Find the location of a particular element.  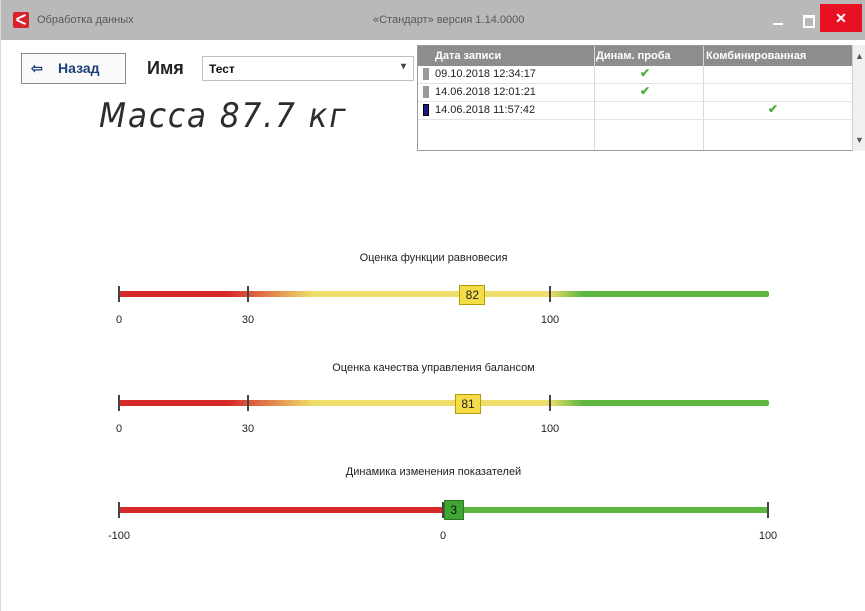

chevron-down-icon: ▾ is located at coordinates (403, 66).